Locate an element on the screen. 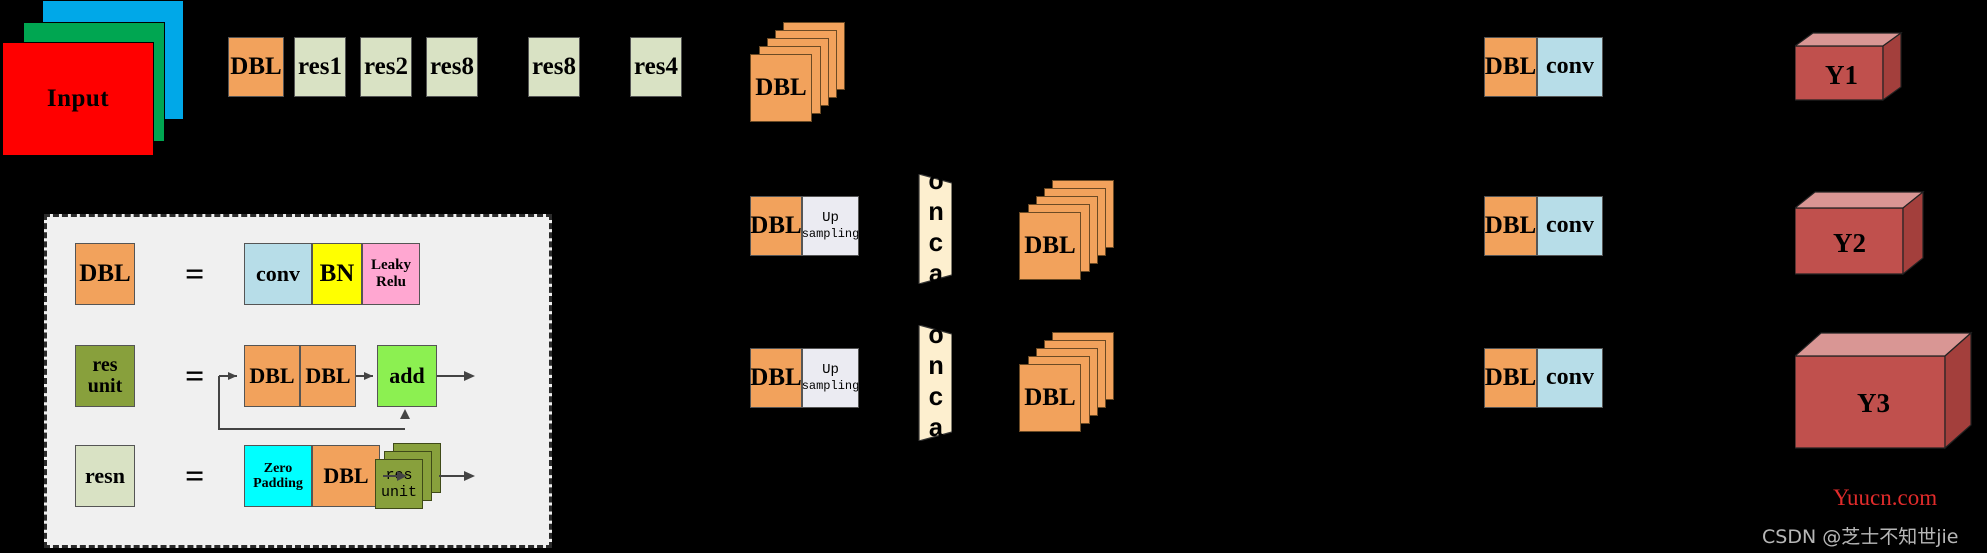  y2-head-dbl: DBL is located at coordinates (1510, 226).